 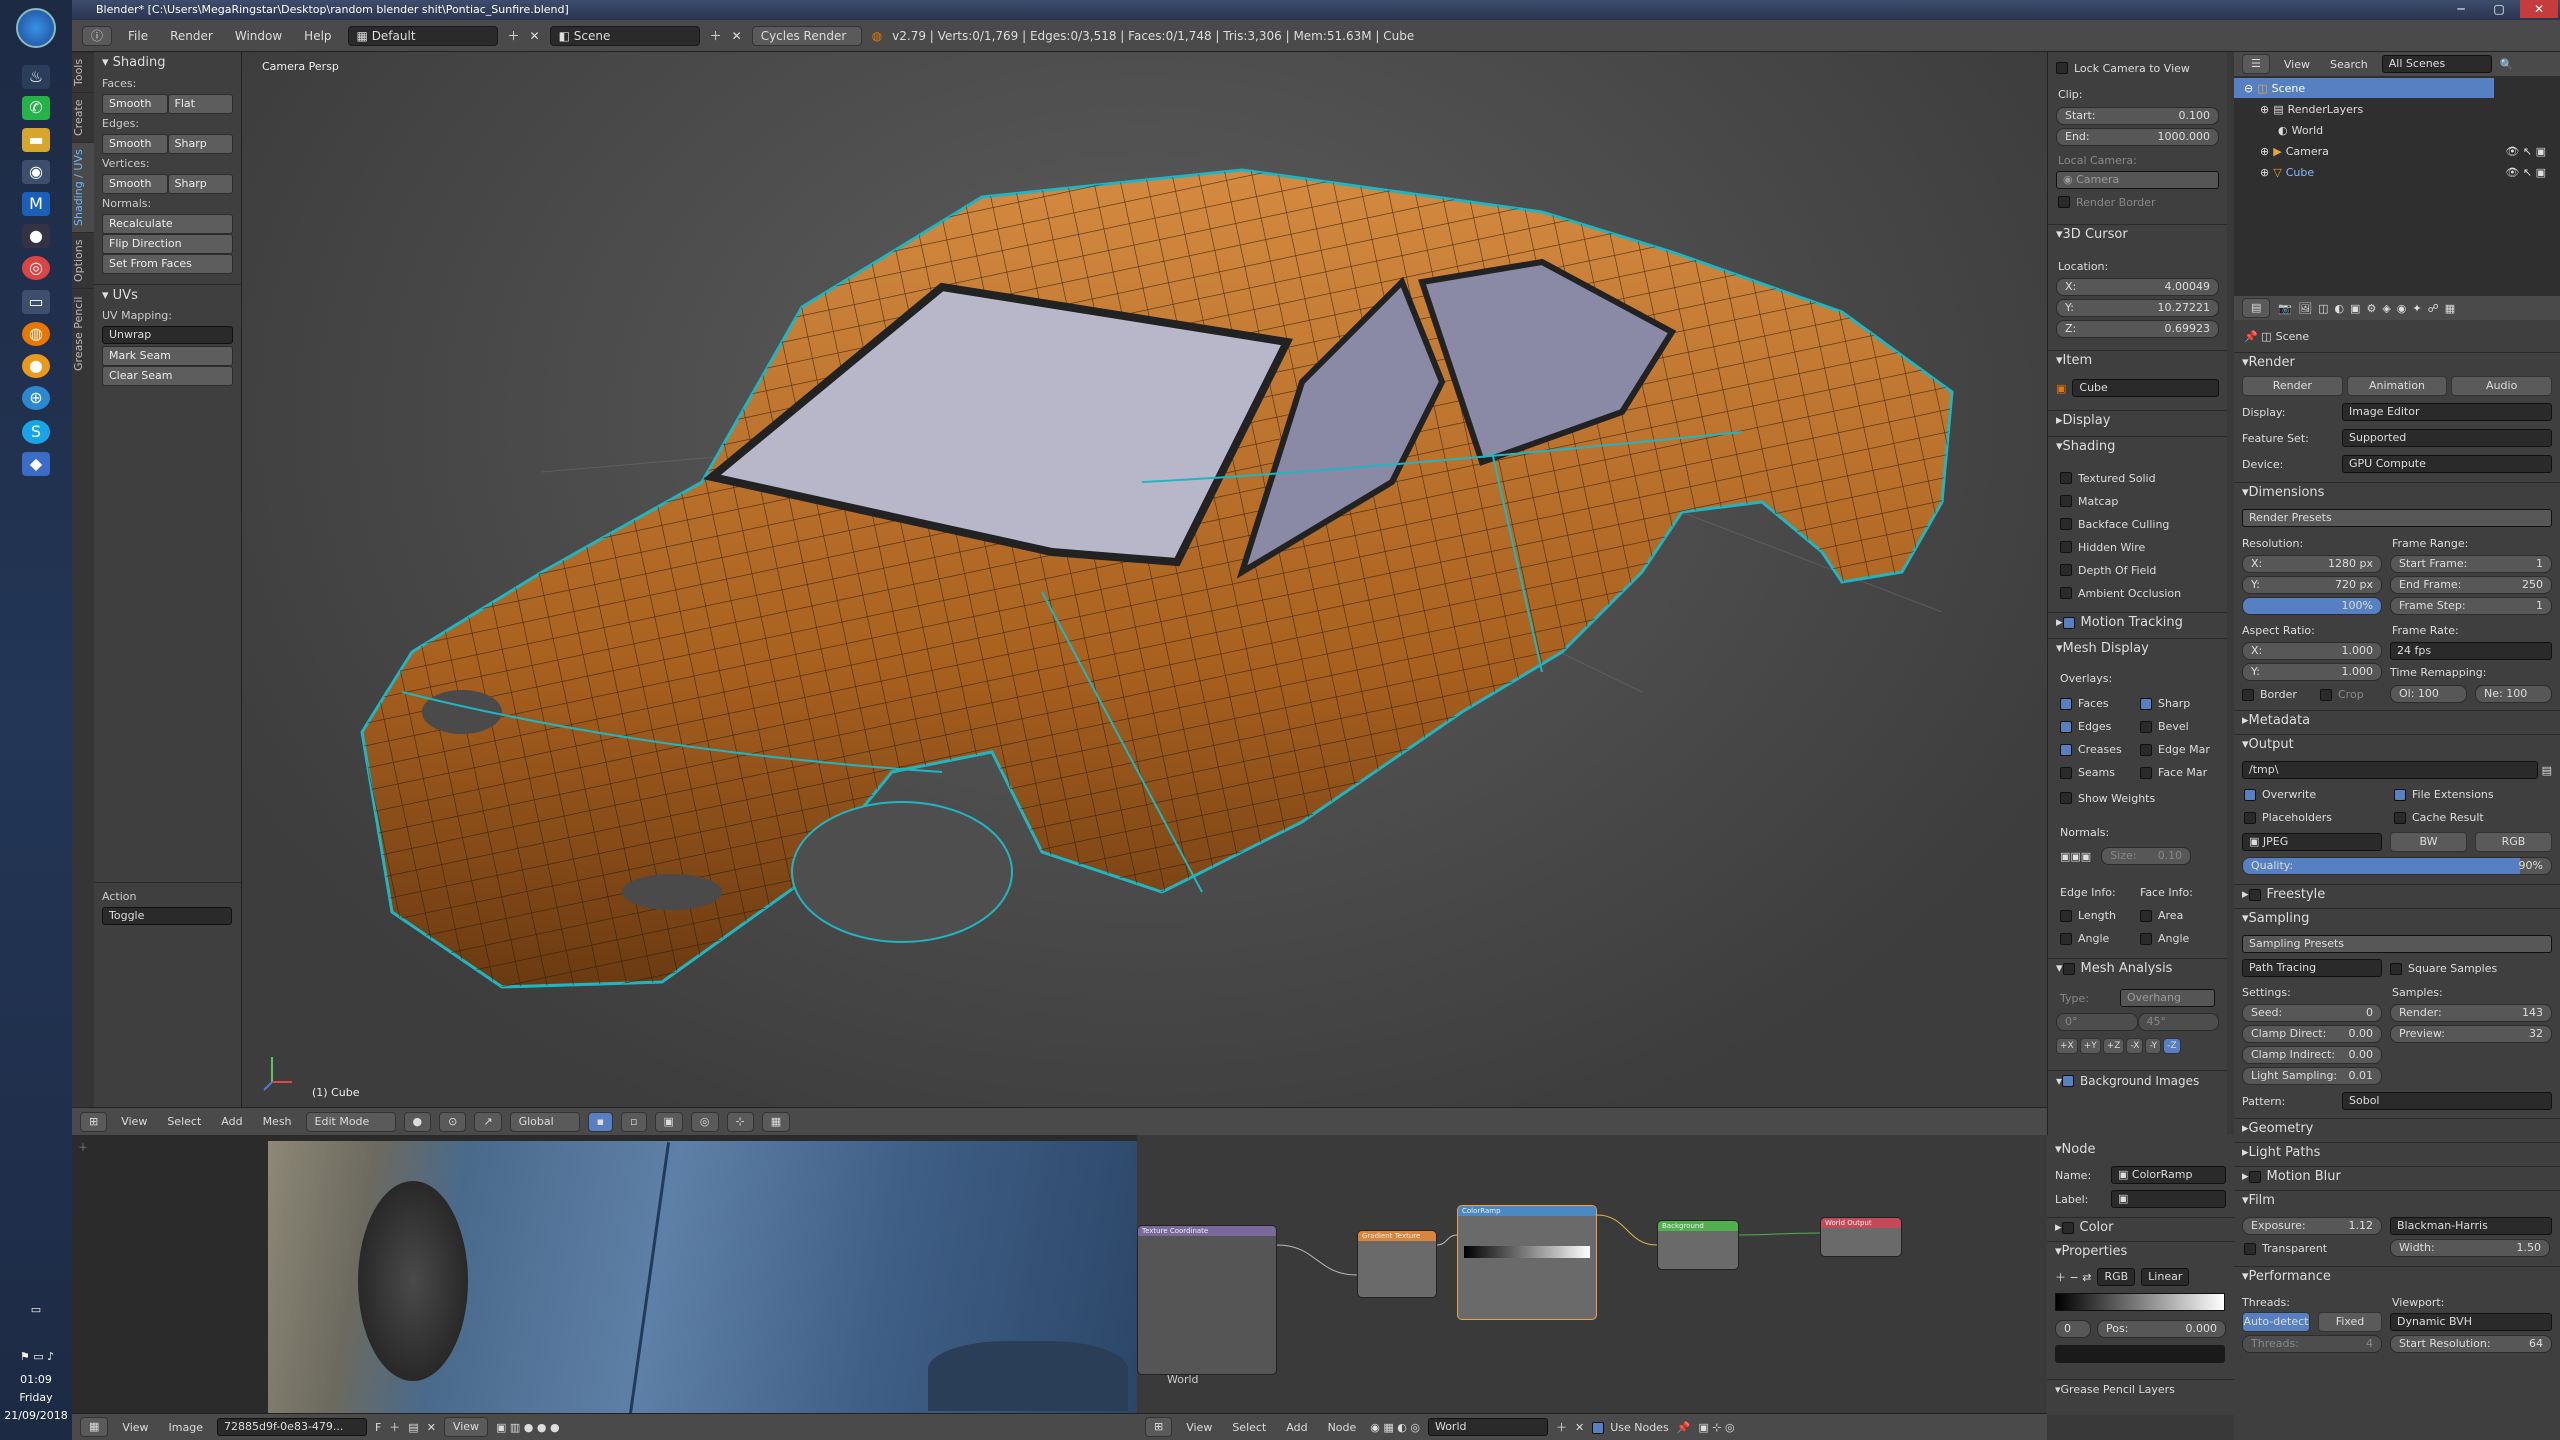 I want to click on diamond-app-icon: ◆, so click(x=36, y=464).